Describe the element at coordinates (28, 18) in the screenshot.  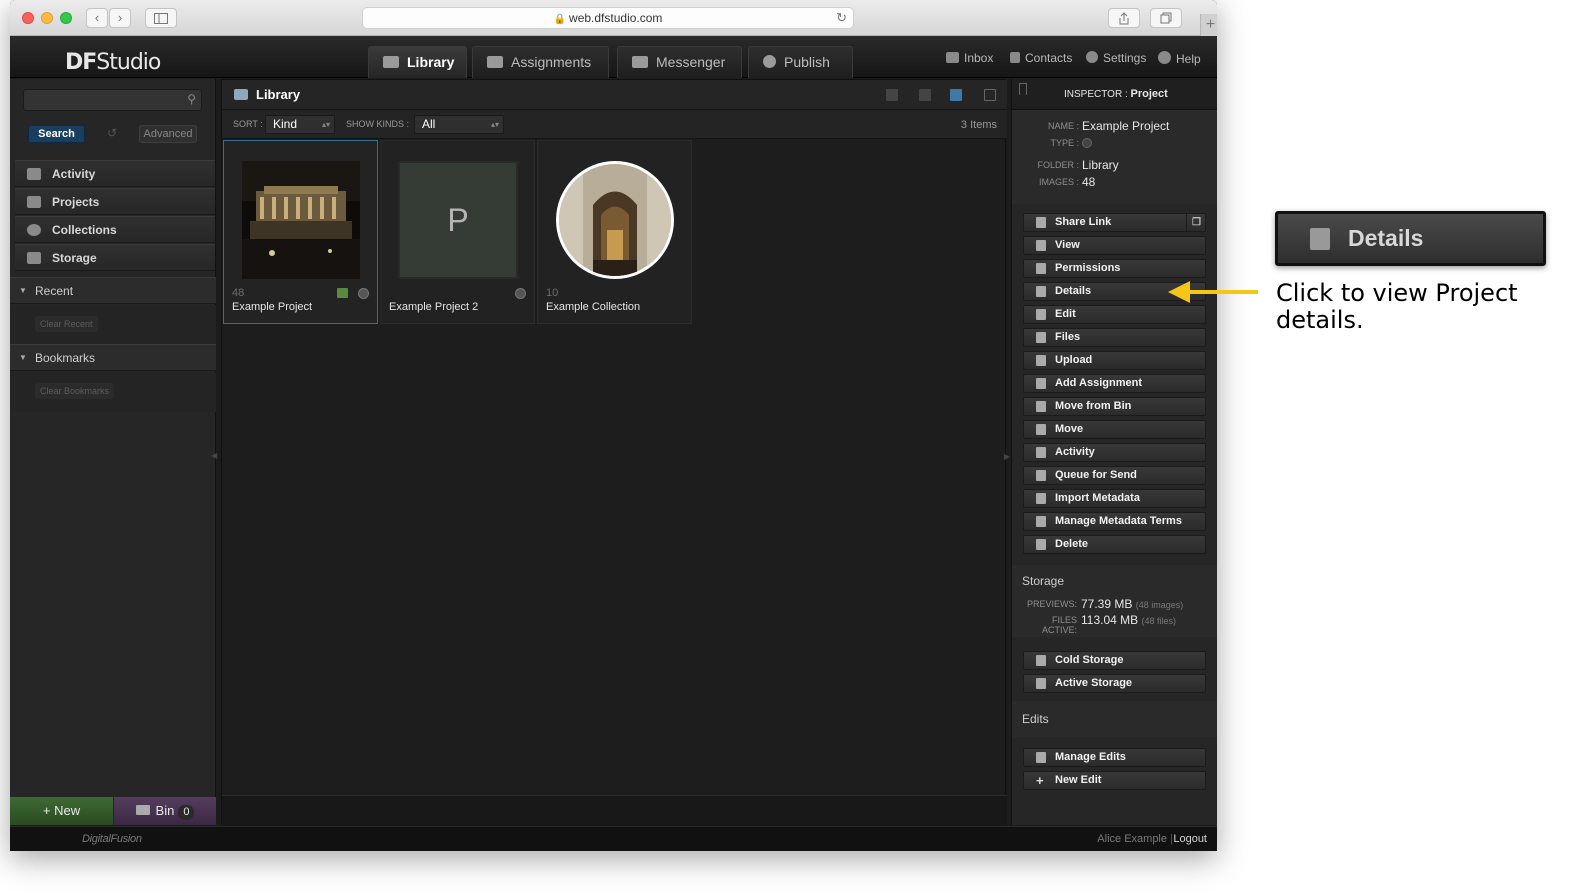
I see `close-window-button` at that location.